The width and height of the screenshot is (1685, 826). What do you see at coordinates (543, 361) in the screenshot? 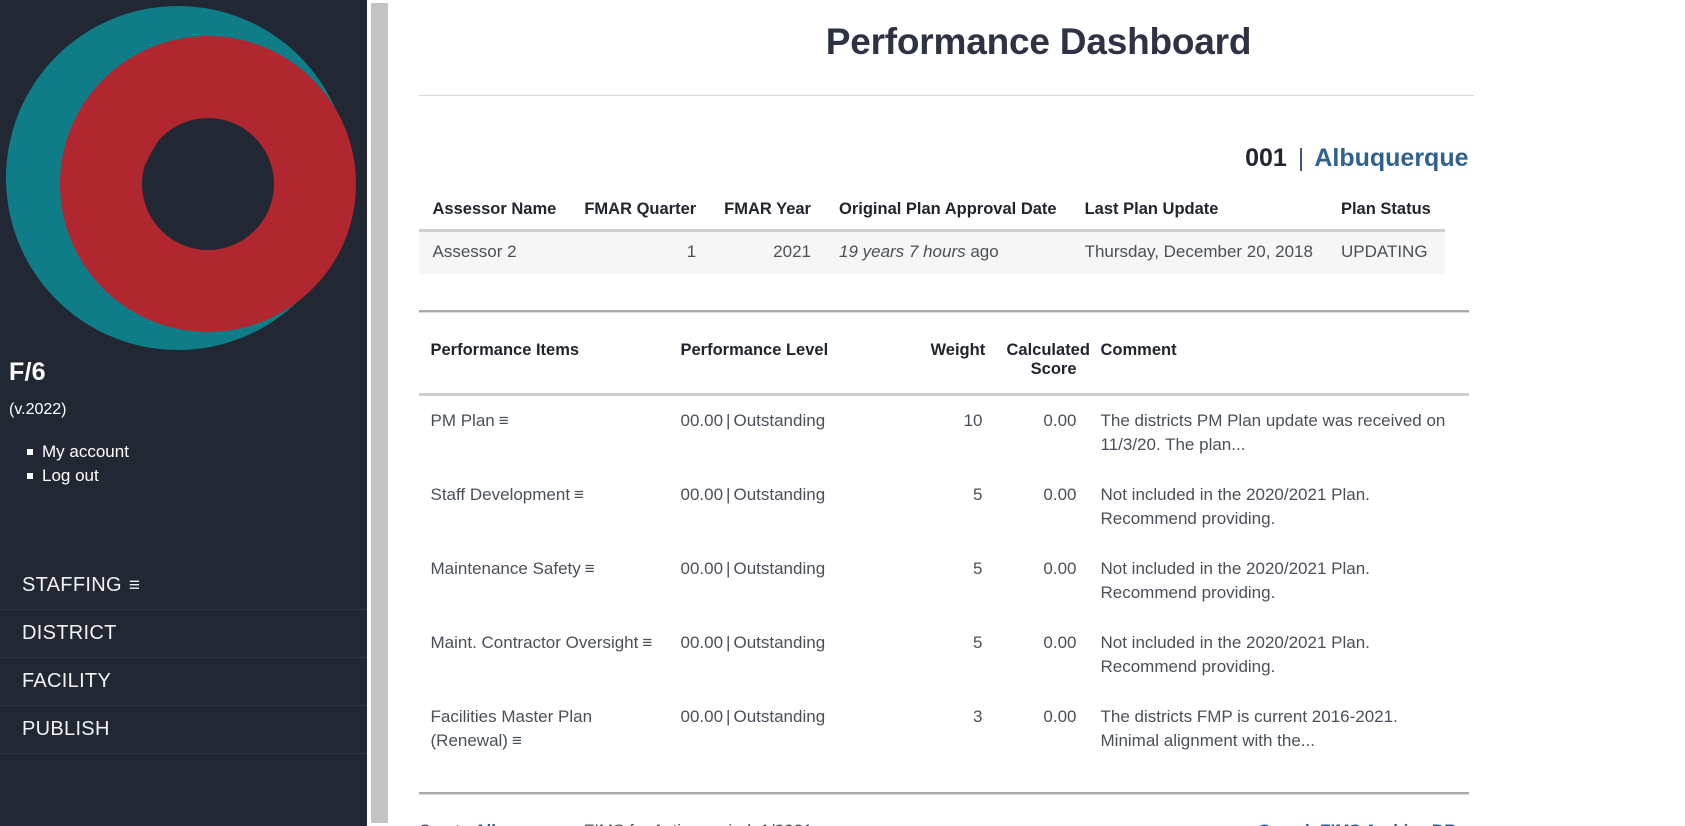
I see `column-header-performance-items: Performance Items` at bounding box center [543, 361].